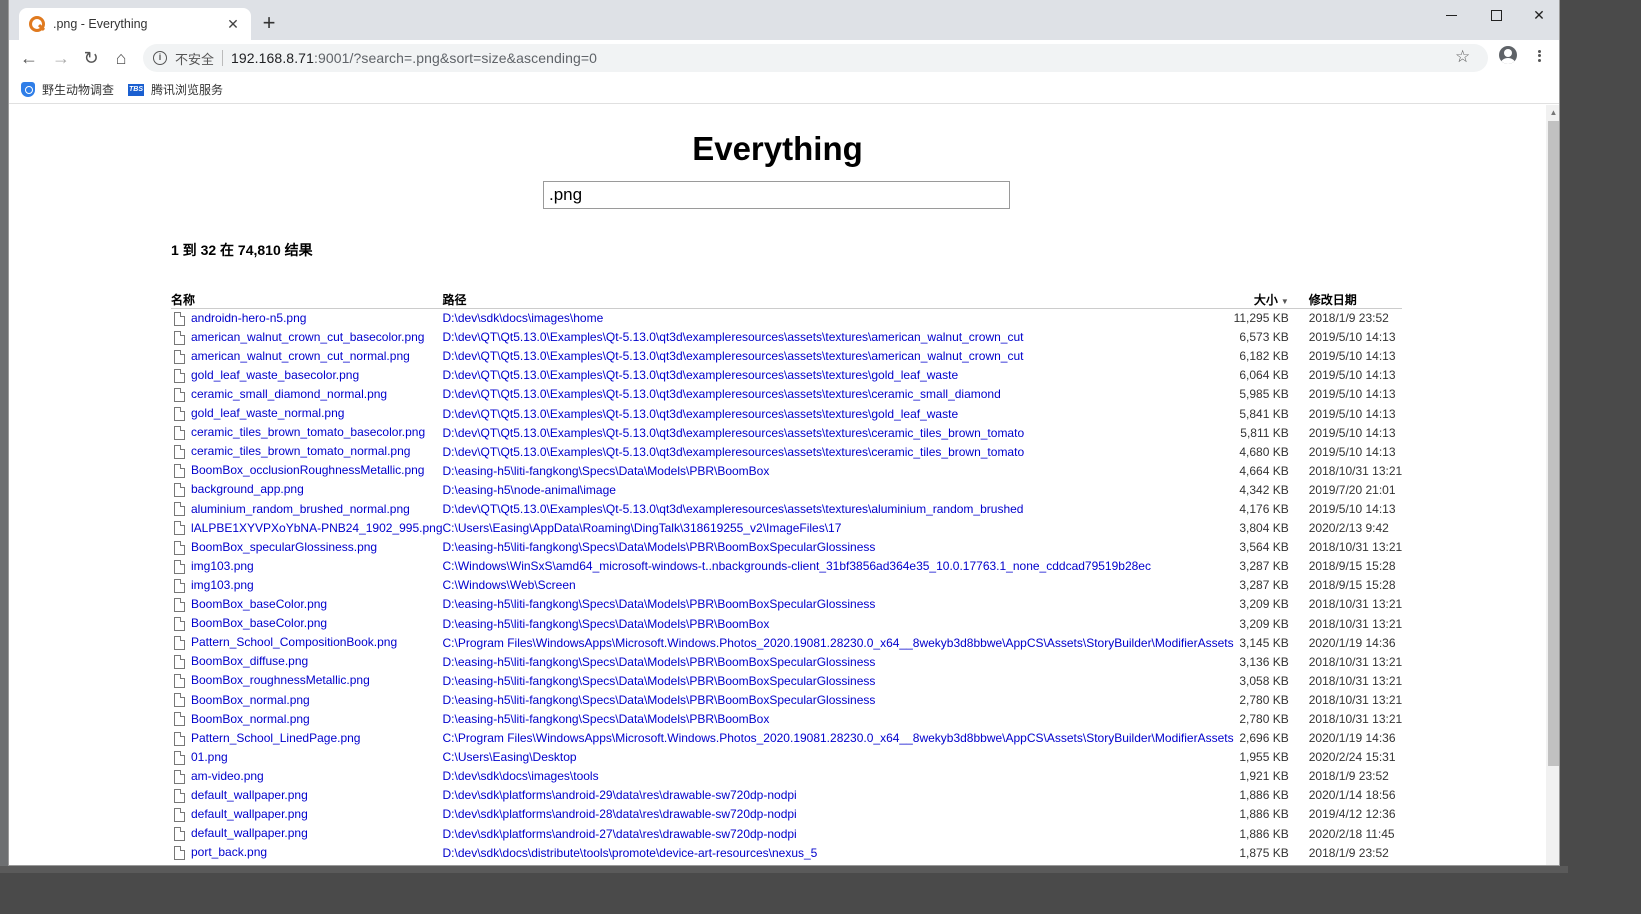 This screenshot has height=914, width=1641. I want to click on file-link: lALPBE1XYVPXoYbNA-PNB24_1902_995.png, so click(317, 528).